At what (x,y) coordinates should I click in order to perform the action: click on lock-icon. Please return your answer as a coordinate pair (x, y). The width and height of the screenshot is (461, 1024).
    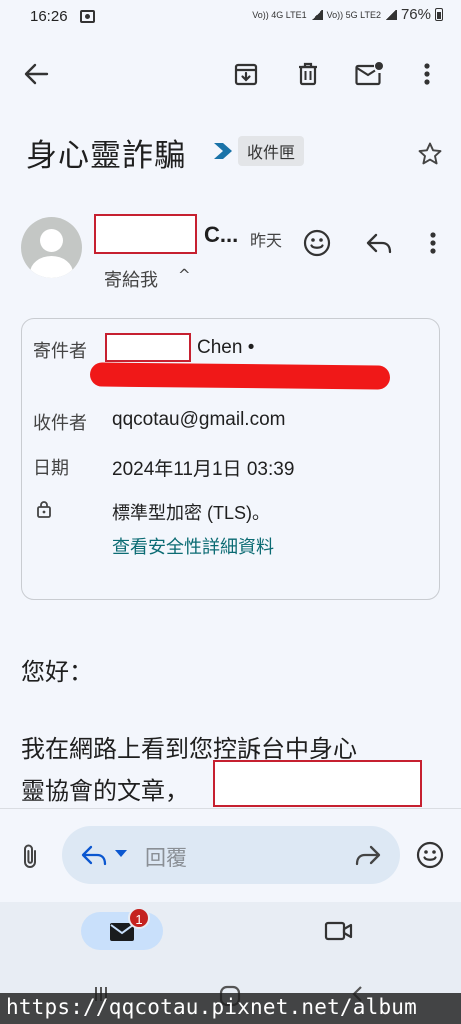
    Looking at the image, I should click on (44, 509).